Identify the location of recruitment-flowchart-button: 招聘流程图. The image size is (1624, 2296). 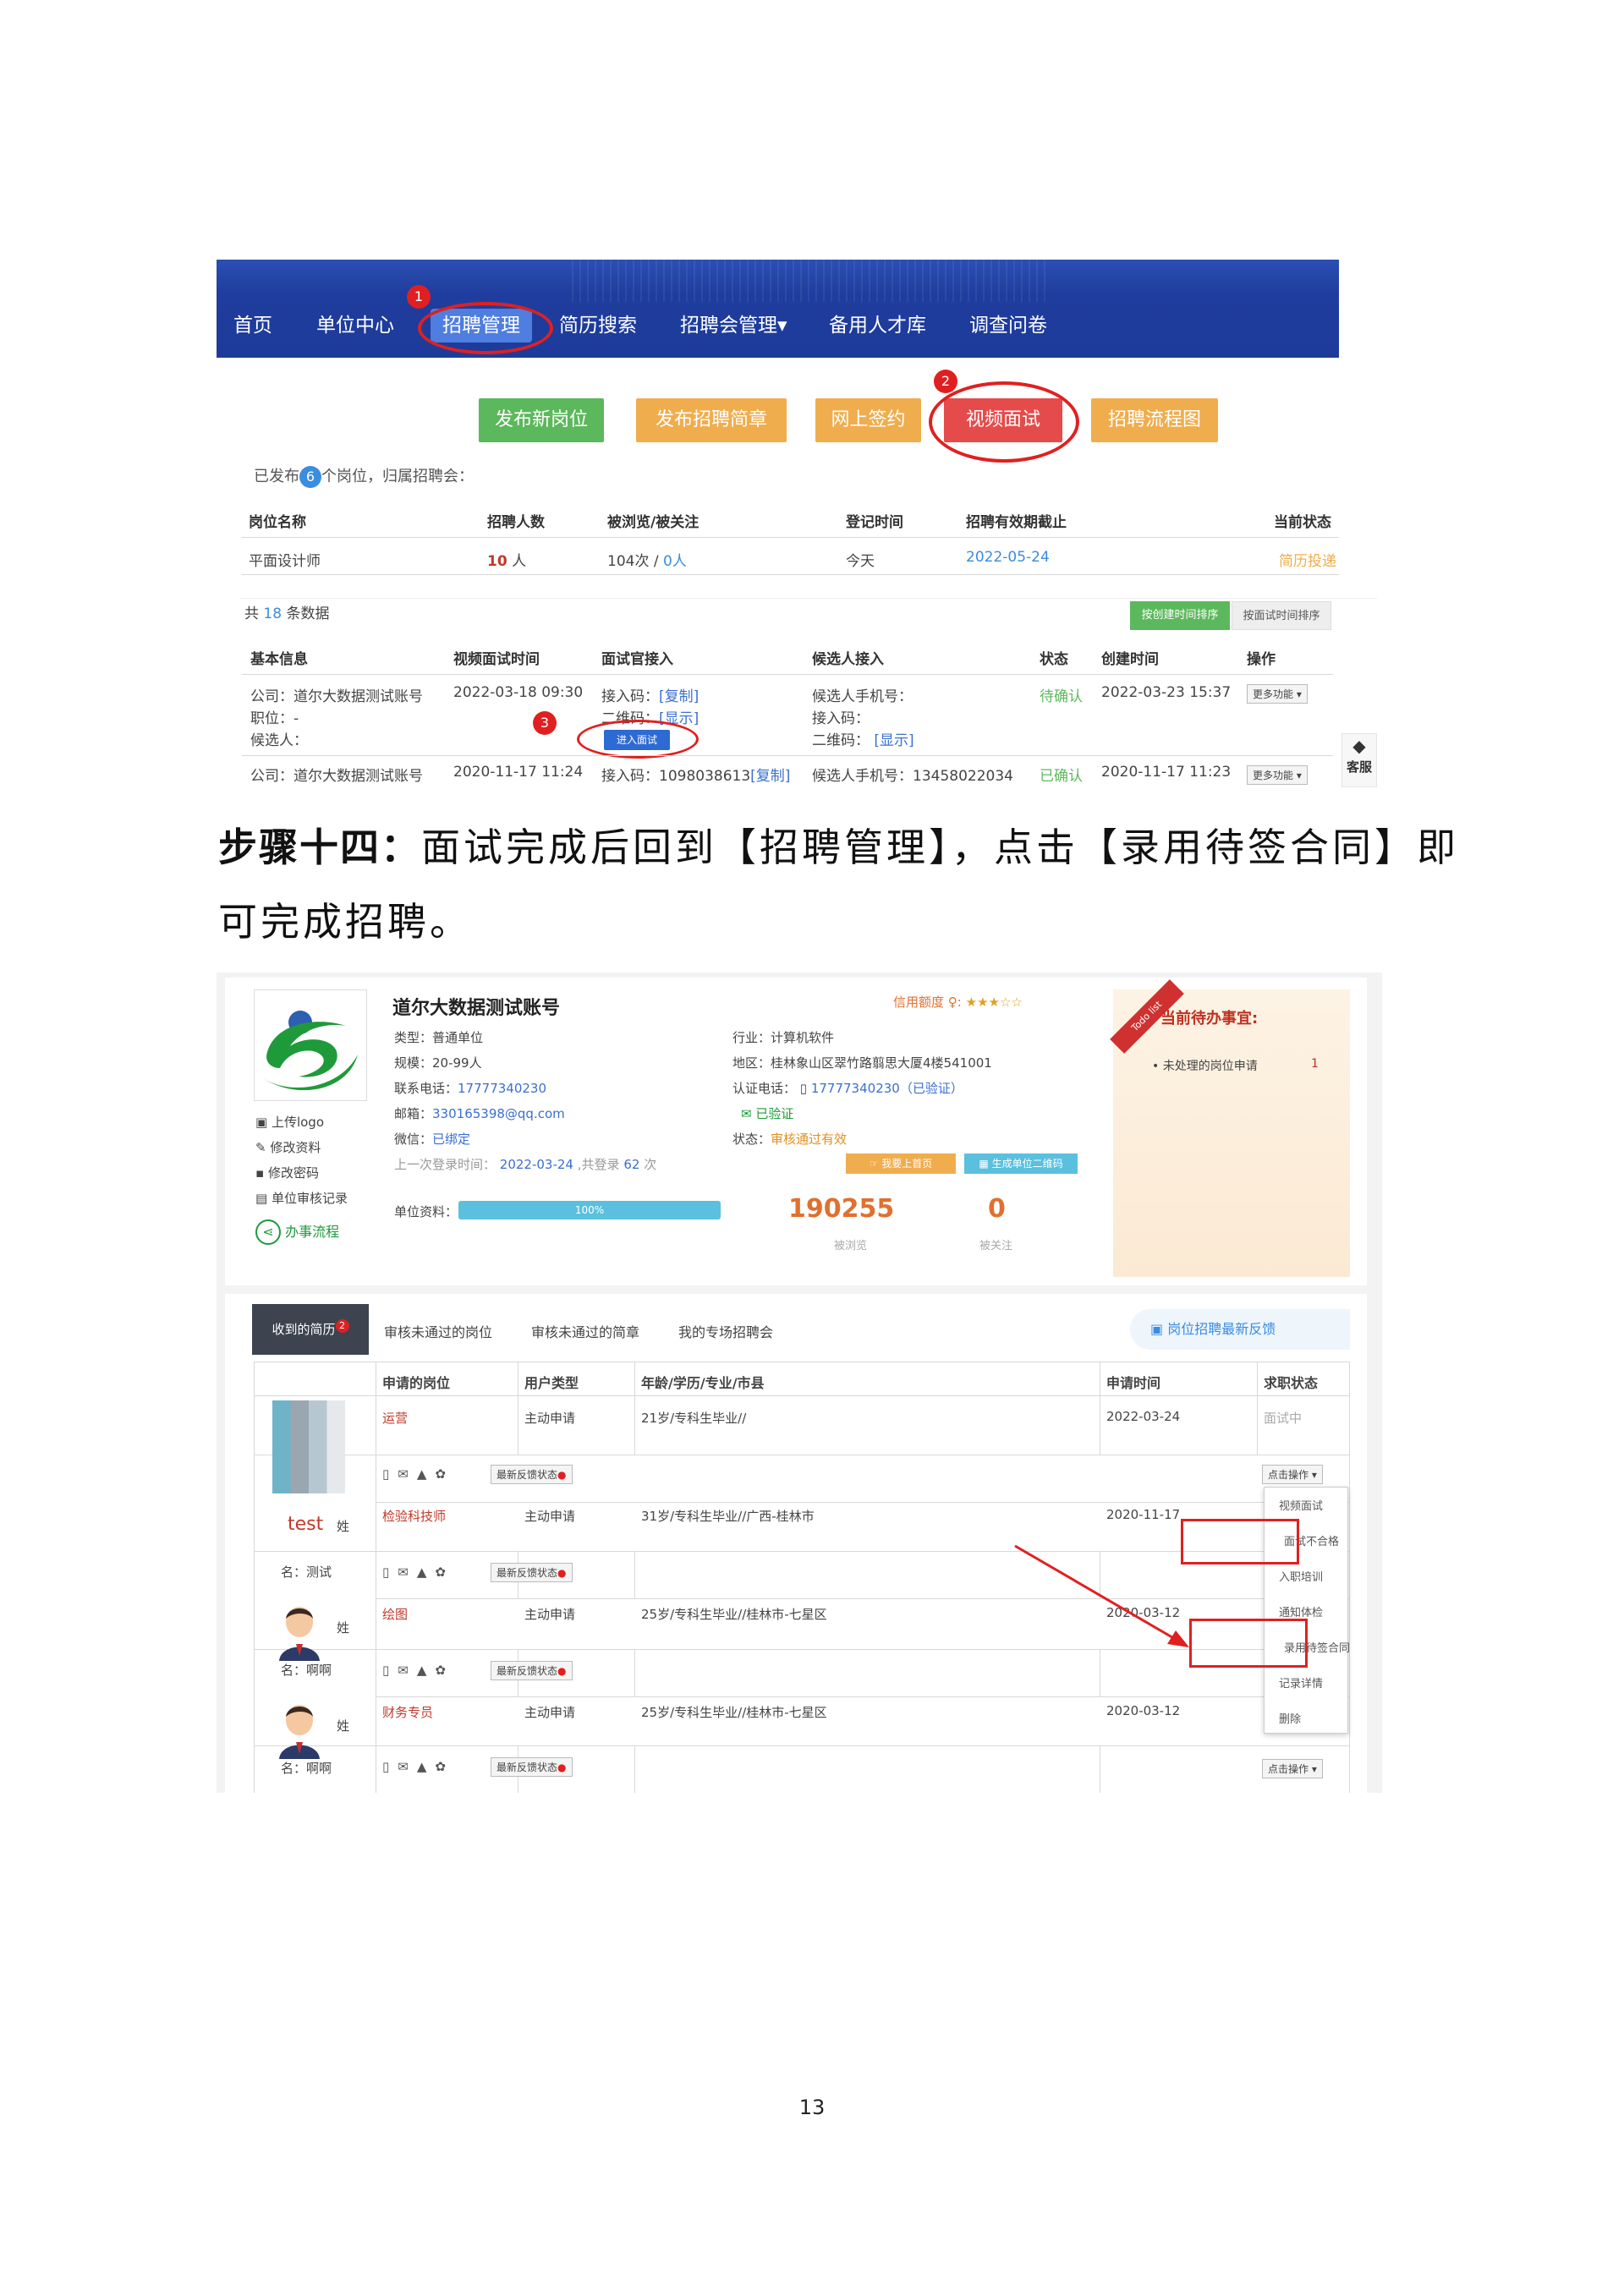
(1154, 420).